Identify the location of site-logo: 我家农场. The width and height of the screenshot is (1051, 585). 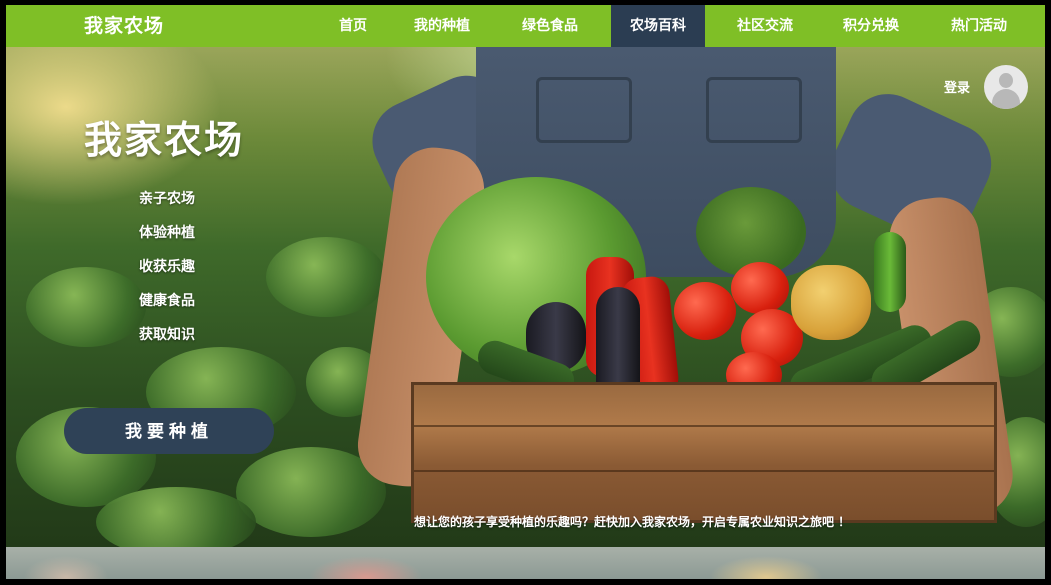
(124, 26).